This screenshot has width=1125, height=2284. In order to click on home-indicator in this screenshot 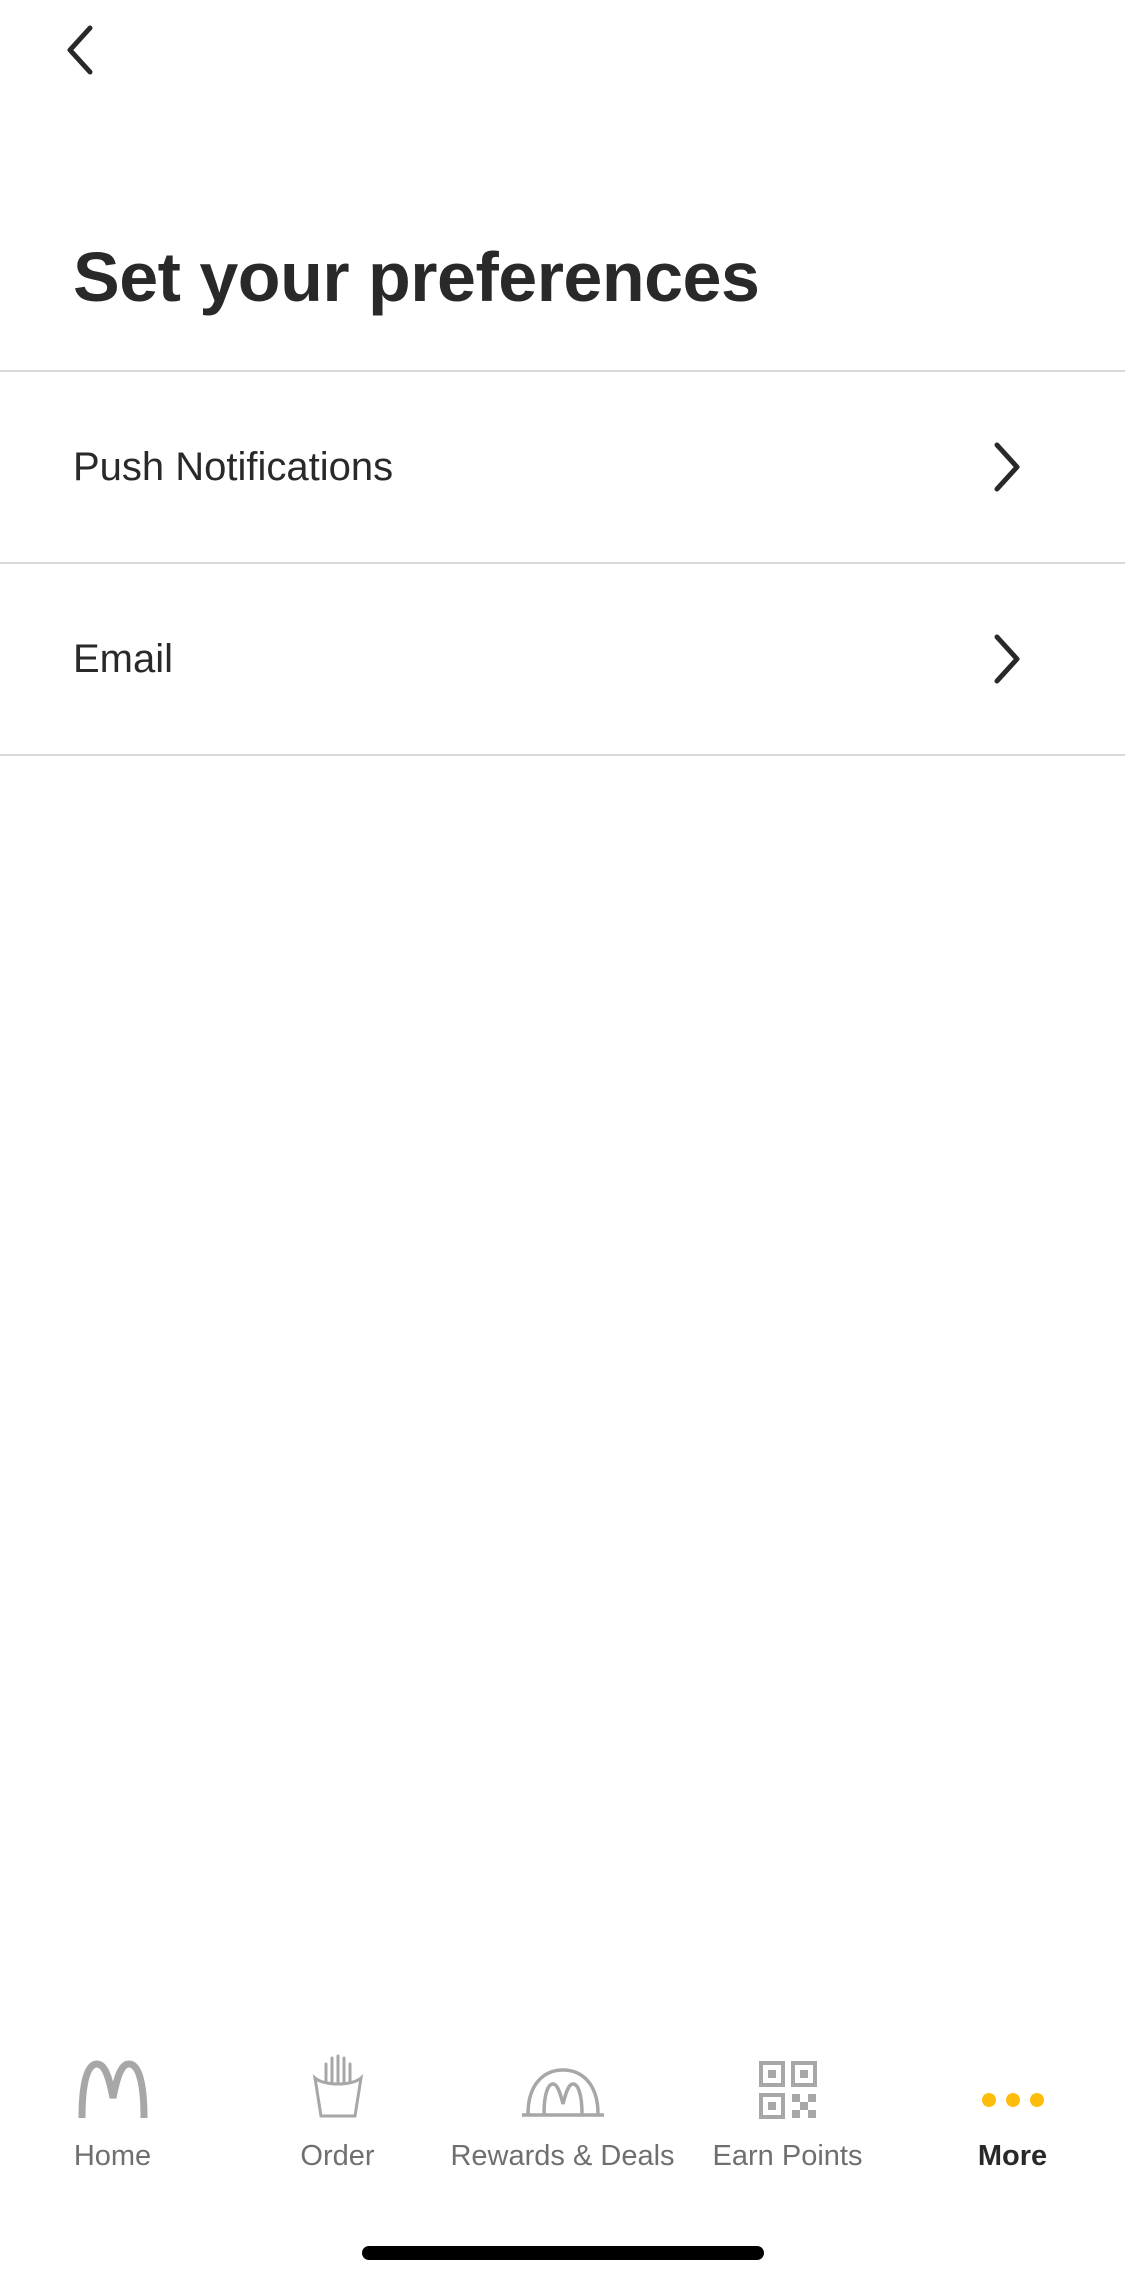, I will do `click(563, 2253)`.